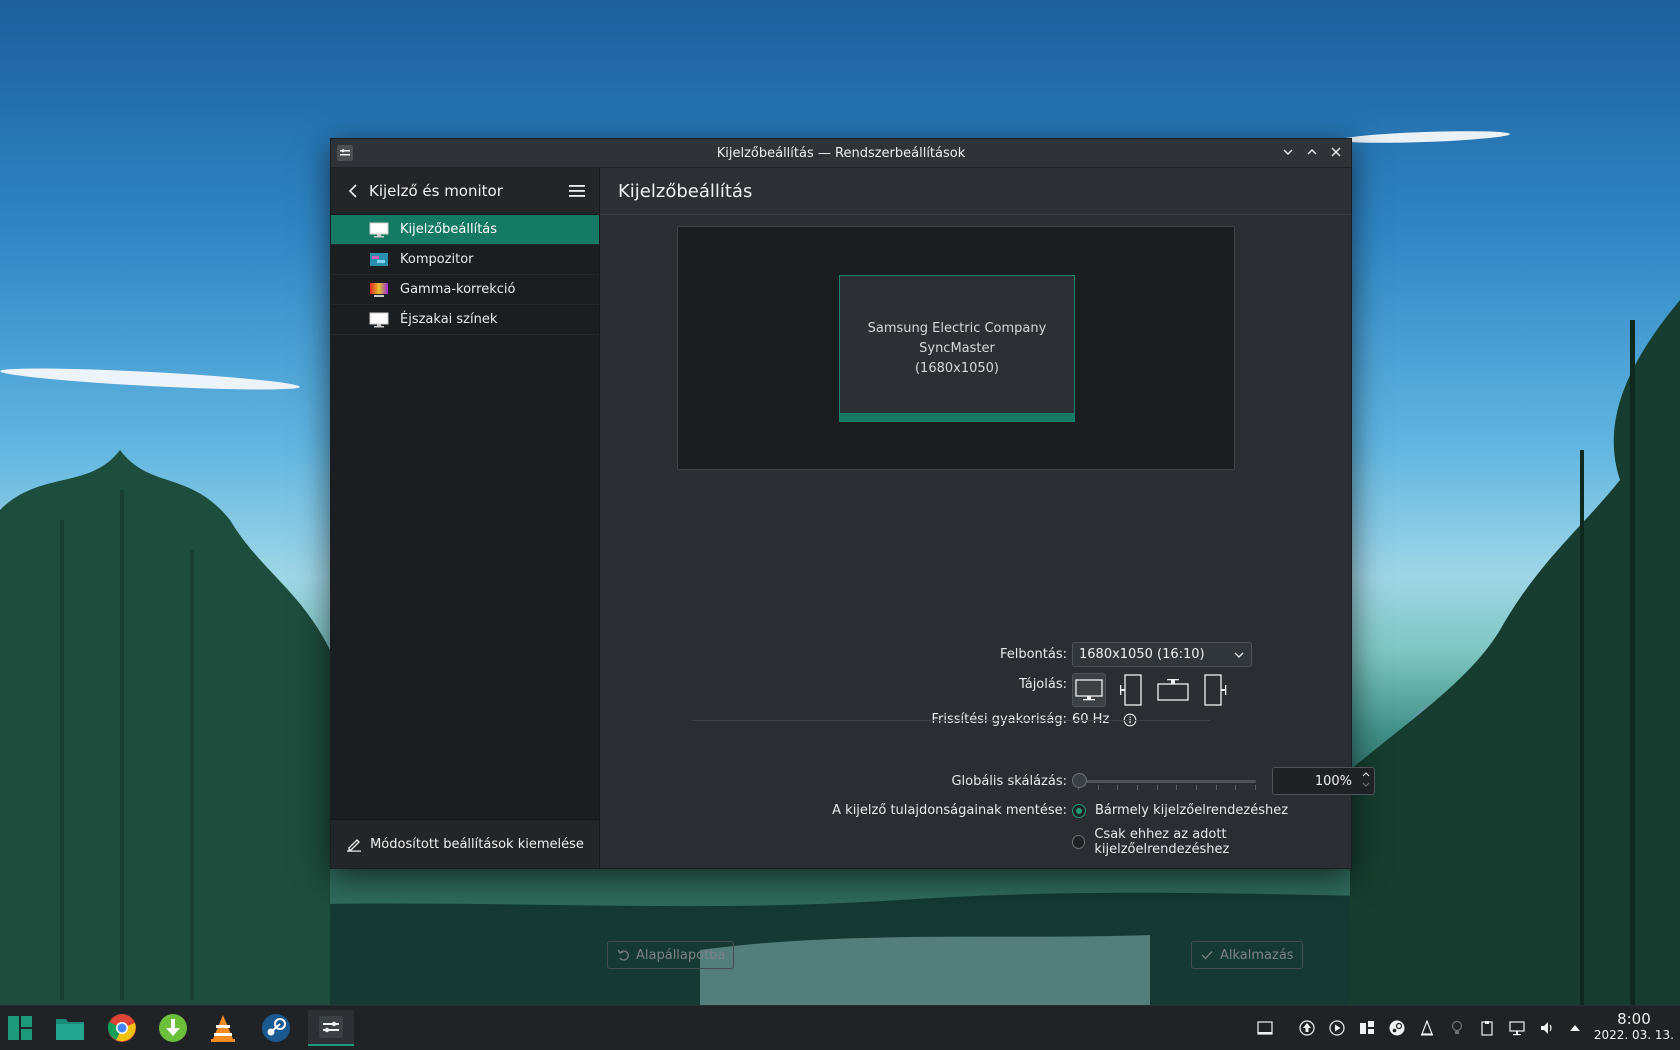 The image size is (1680, 1050). I want to click on tray-updates, so click(1307, 1028).